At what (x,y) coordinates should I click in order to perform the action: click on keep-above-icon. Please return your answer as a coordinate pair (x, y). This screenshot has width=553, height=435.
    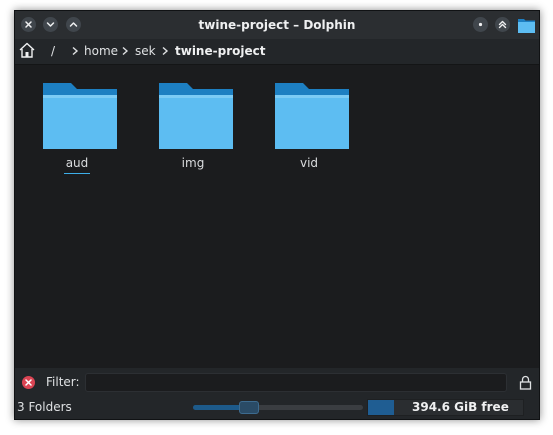
    Looking at the image, I should click on (502, 24).